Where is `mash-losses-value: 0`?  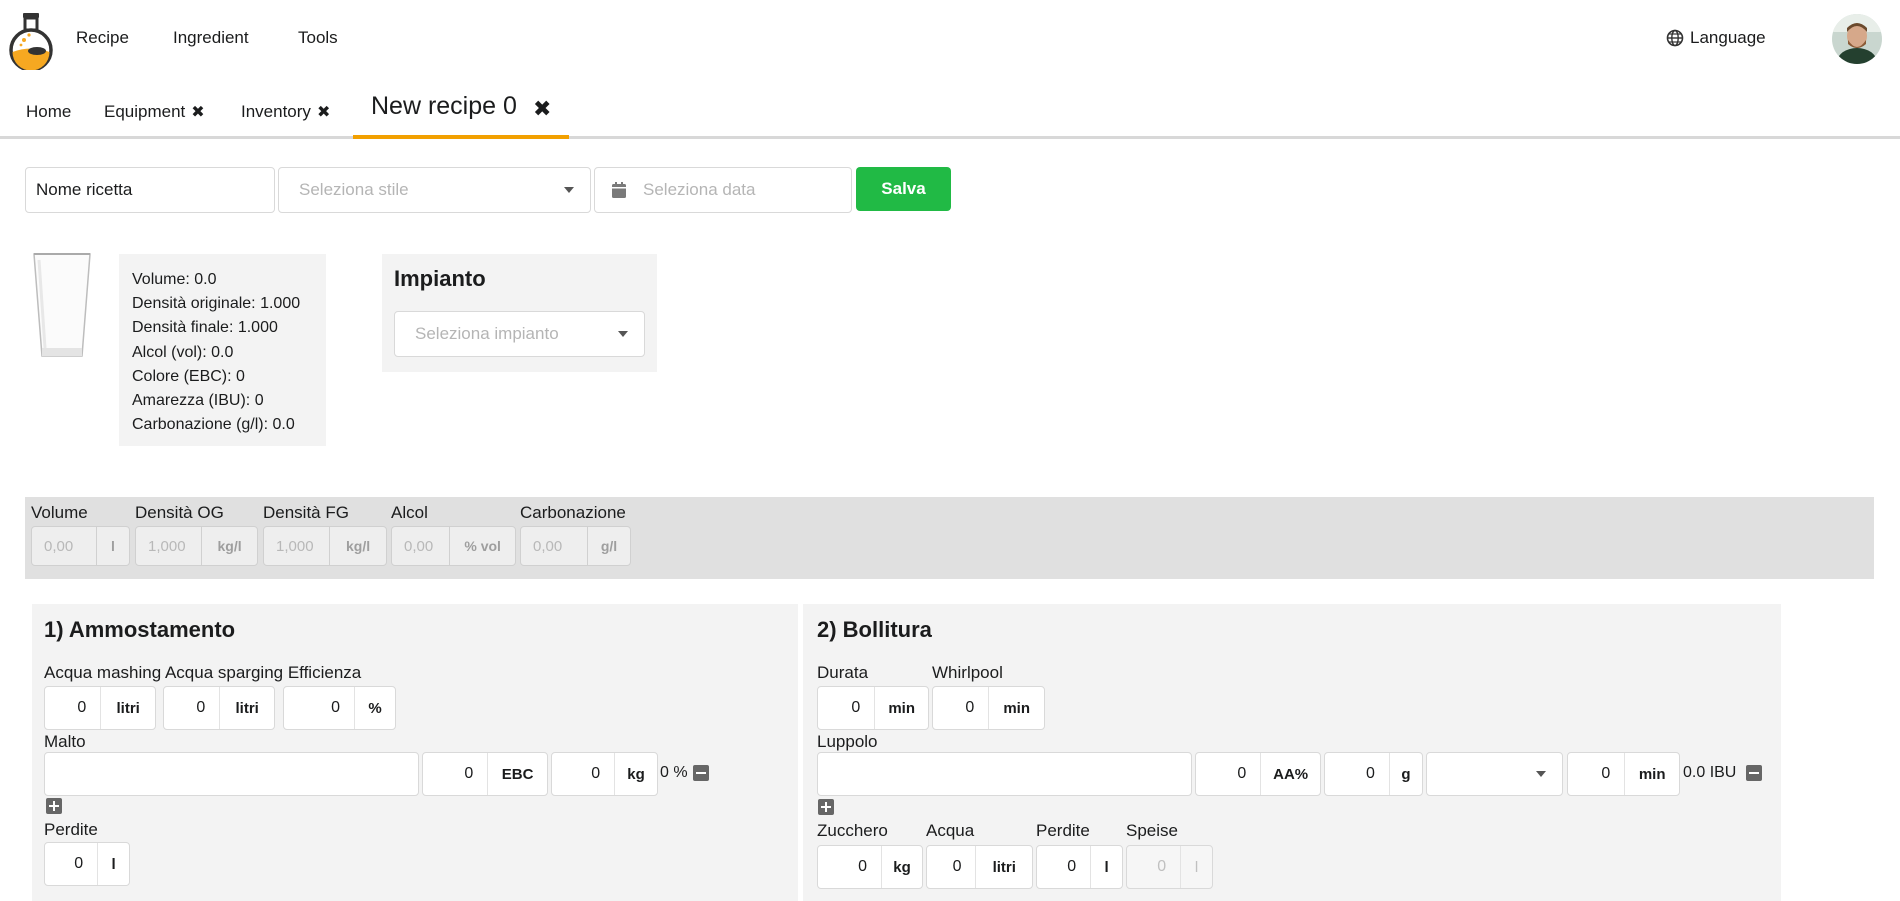
mash-losses-value: 0 is located at coordinates (72, 864).